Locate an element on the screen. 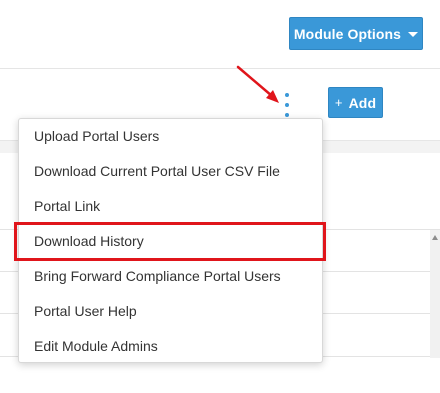  menu-item-bring-forward-compliance-portal-users: Bring Forward Compliance Portal Users is located at coordinates (157, 276).